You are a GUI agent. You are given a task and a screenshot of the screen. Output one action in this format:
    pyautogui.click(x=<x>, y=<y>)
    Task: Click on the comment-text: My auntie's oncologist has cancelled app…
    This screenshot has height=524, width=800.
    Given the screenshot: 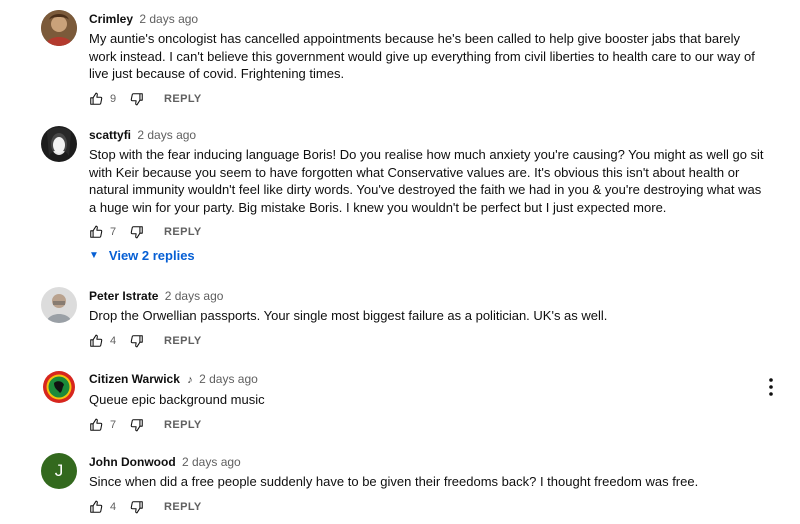 What is the action you would take?
    pyautogui.click(x=422, y=56)
    